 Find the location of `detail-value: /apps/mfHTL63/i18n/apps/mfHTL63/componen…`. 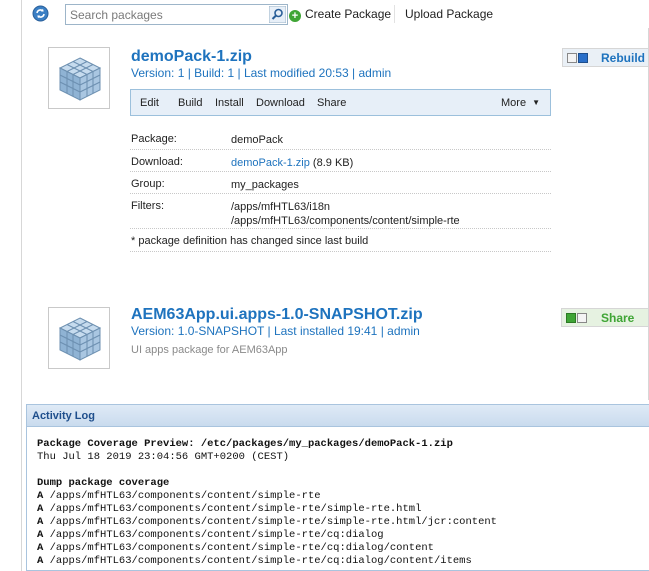

detail-value: /apps/mfHTL63/i18n/apps/mfHTL63/componen… is located at coordinates (345, 214).